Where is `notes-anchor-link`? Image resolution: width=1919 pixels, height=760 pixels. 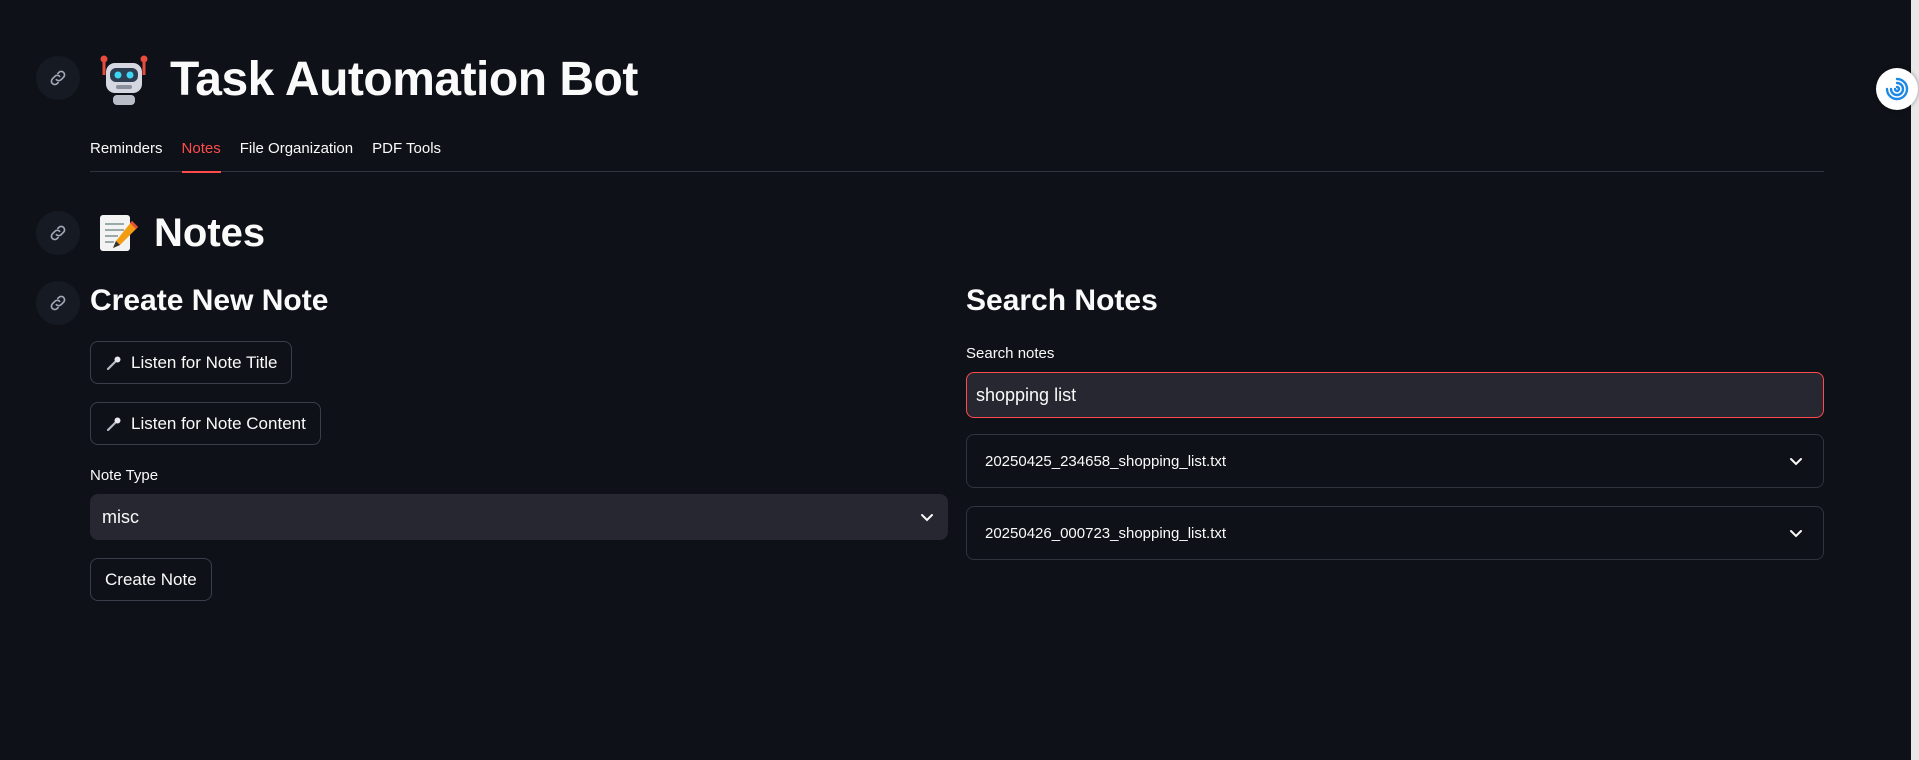 notes-anchor-link is located at coordinates (58, 233).